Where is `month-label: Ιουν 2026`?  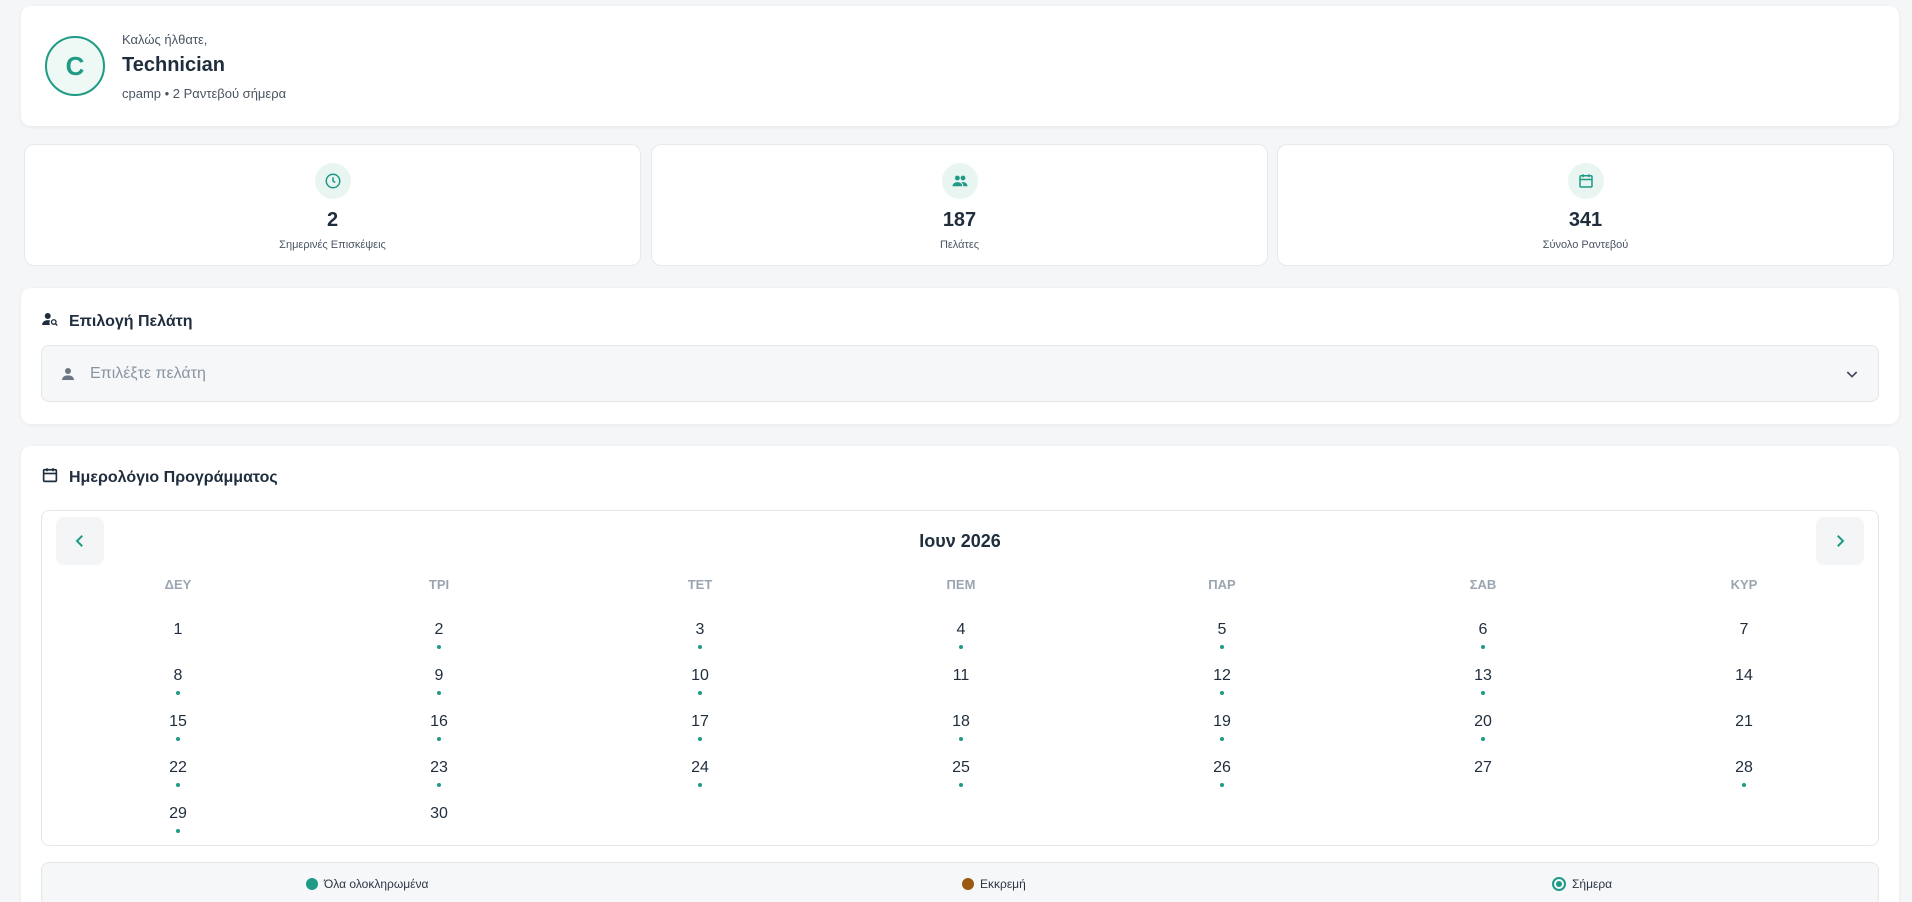 month-label: Ιουν 2026 is located at coordinates (960, 541).